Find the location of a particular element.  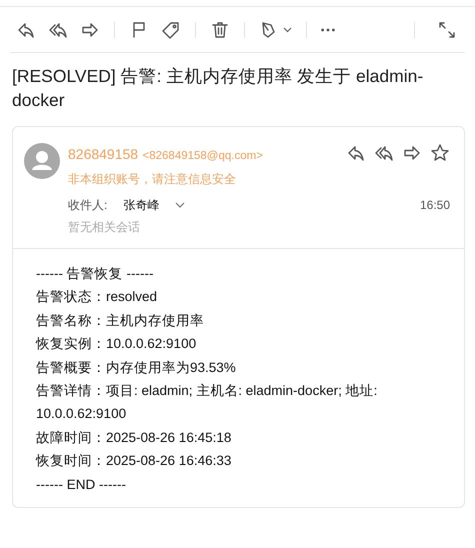

body-line: 告警名称：主机内存使用率 is located at coordinates (120, 321).